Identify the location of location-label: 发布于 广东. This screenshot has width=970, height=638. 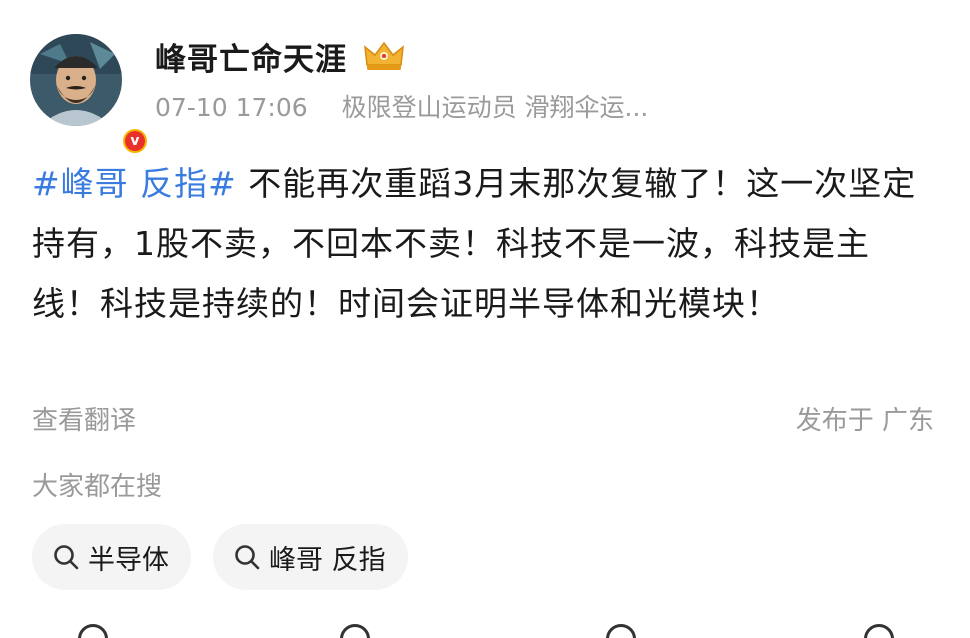
(864, 421).